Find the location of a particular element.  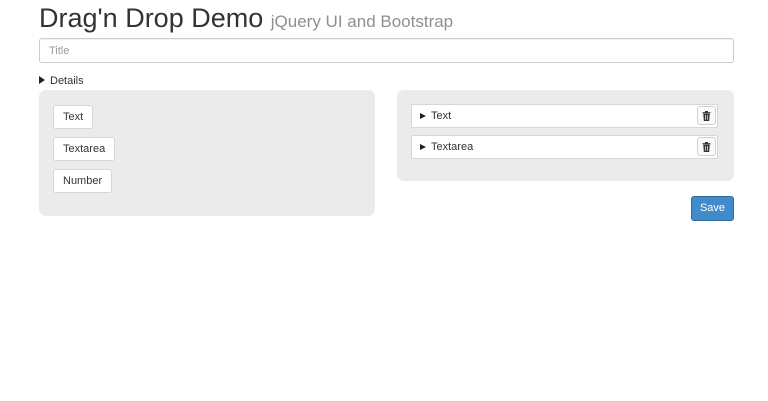

palette-item-number: Number is located at coordinates (83, 181).